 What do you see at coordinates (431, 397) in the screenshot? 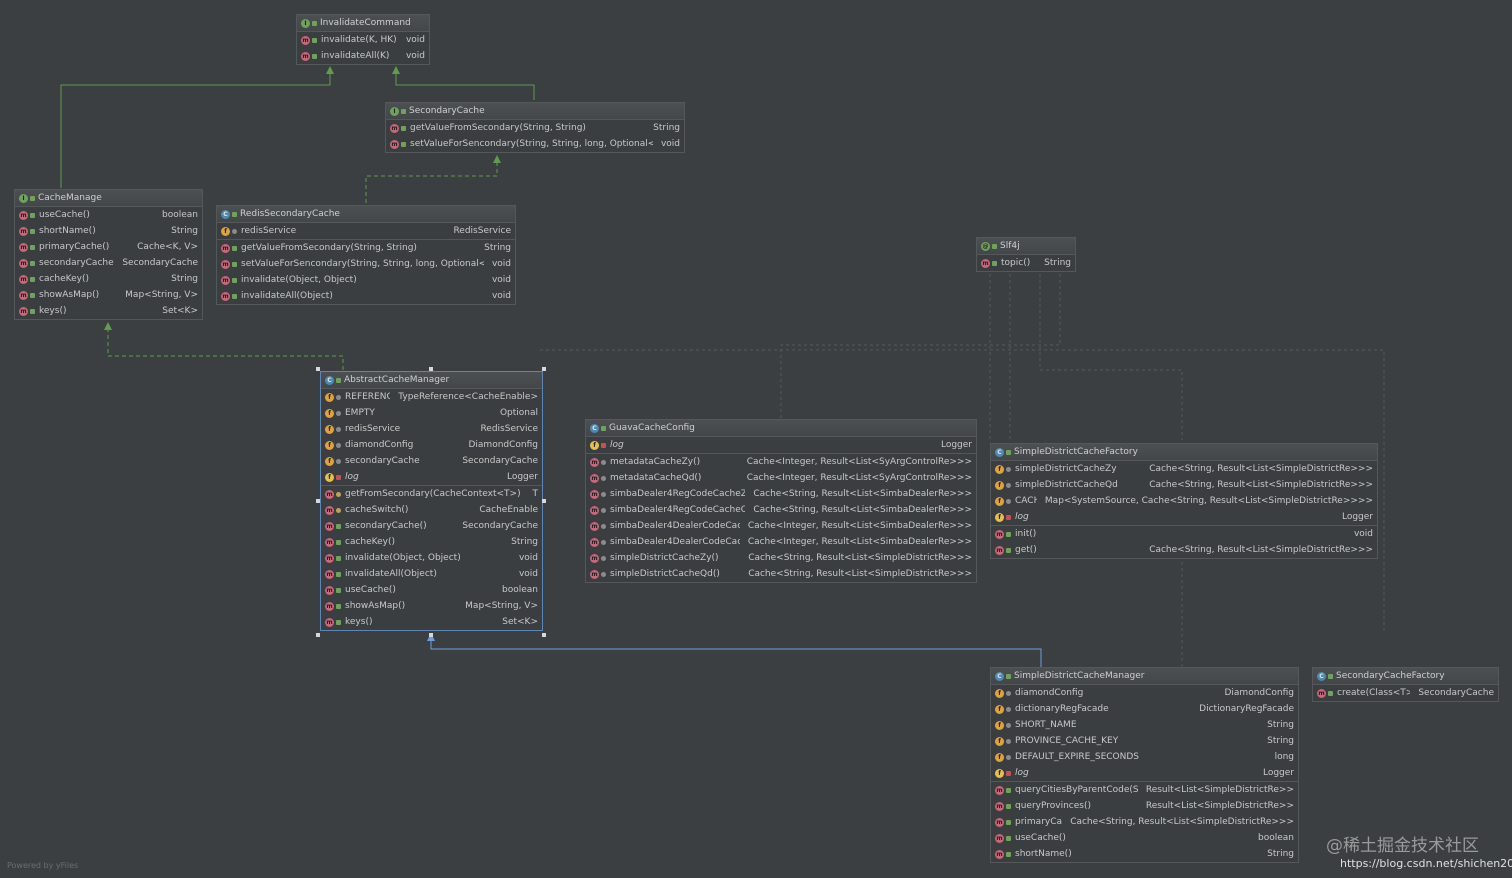
I see `field-row: f REFERENCE TypeReference<CacheEnable>` at bounding box center [431, 397].